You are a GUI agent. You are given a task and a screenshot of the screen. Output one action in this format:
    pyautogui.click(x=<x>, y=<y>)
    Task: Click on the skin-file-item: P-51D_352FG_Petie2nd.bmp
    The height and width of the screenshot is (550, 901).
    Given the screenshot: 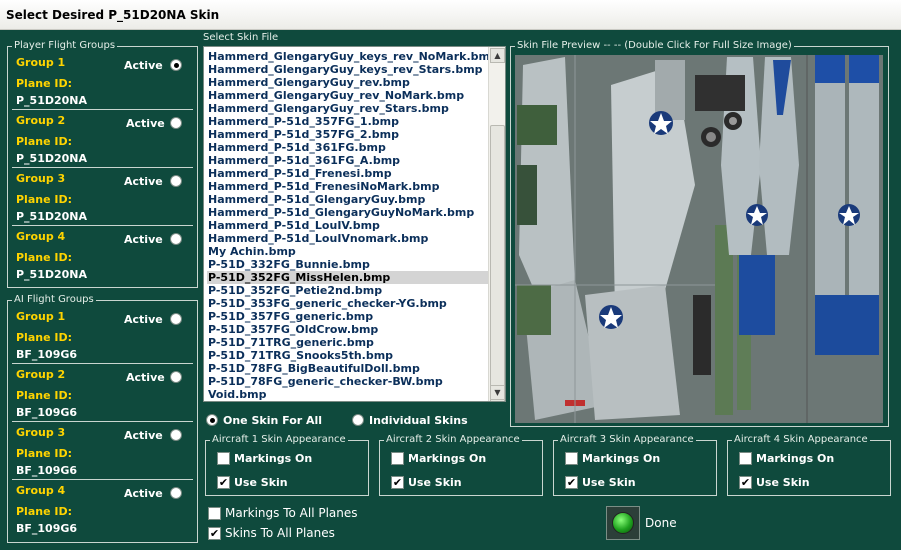 What is the action you would take?
    pyautogui.click(x=347, y=290)
    